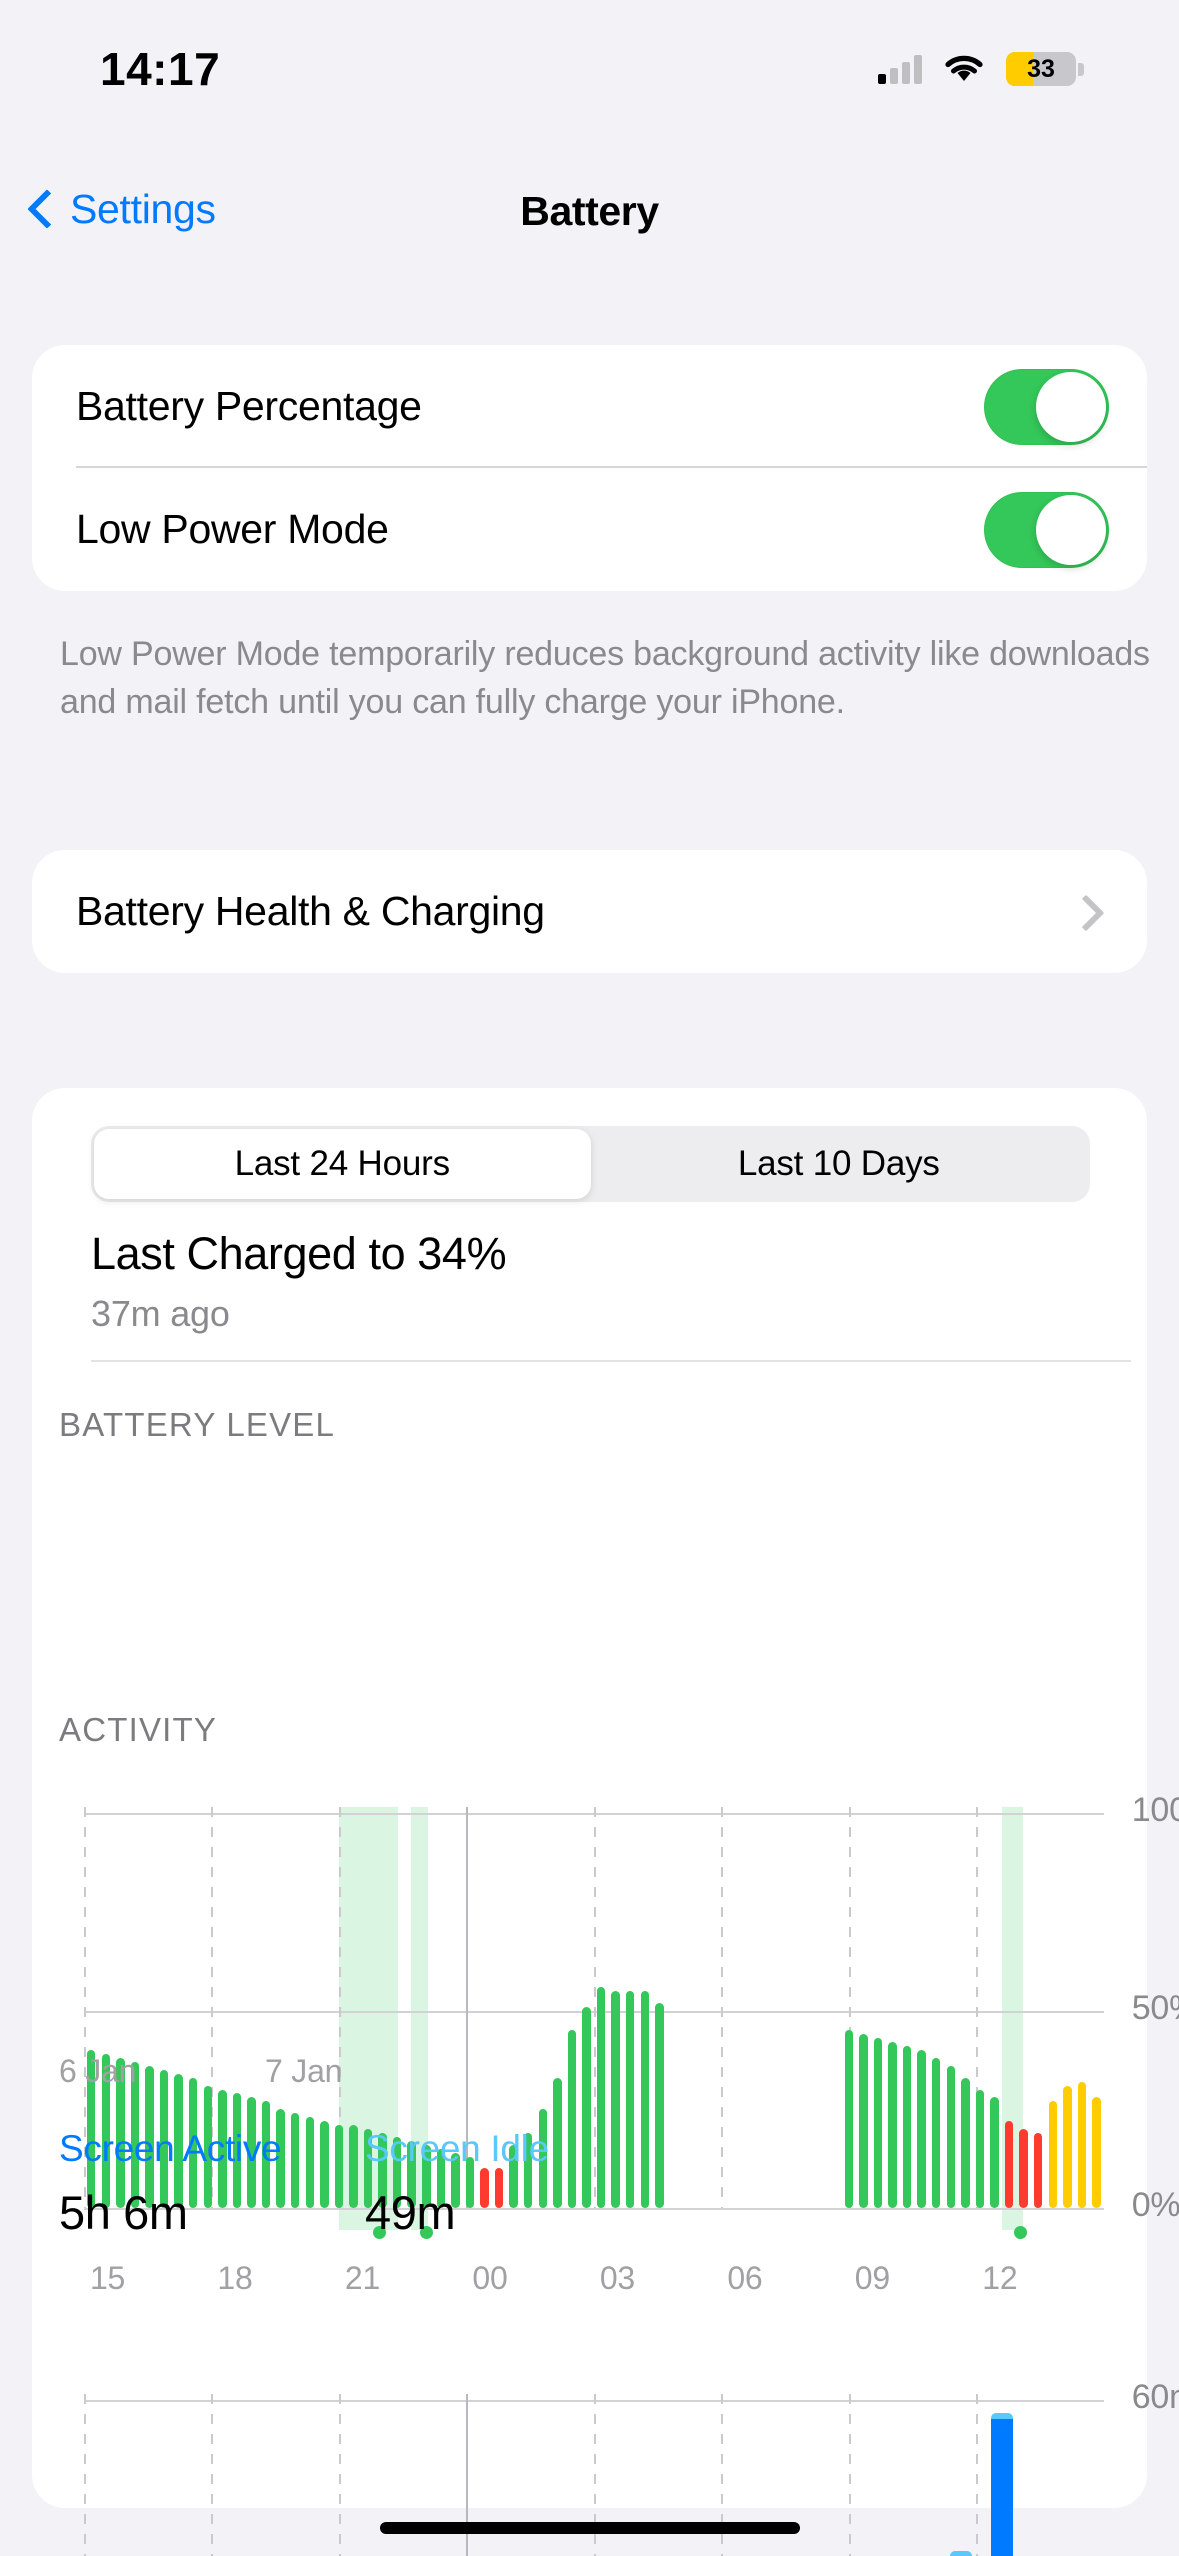 The width and height of the screenshot is (1179, 2556). What do you see at coordinates (1046, 406) in the screenshot?
I see `battery-percentage-toggle` at bounding box center [1046, 406].